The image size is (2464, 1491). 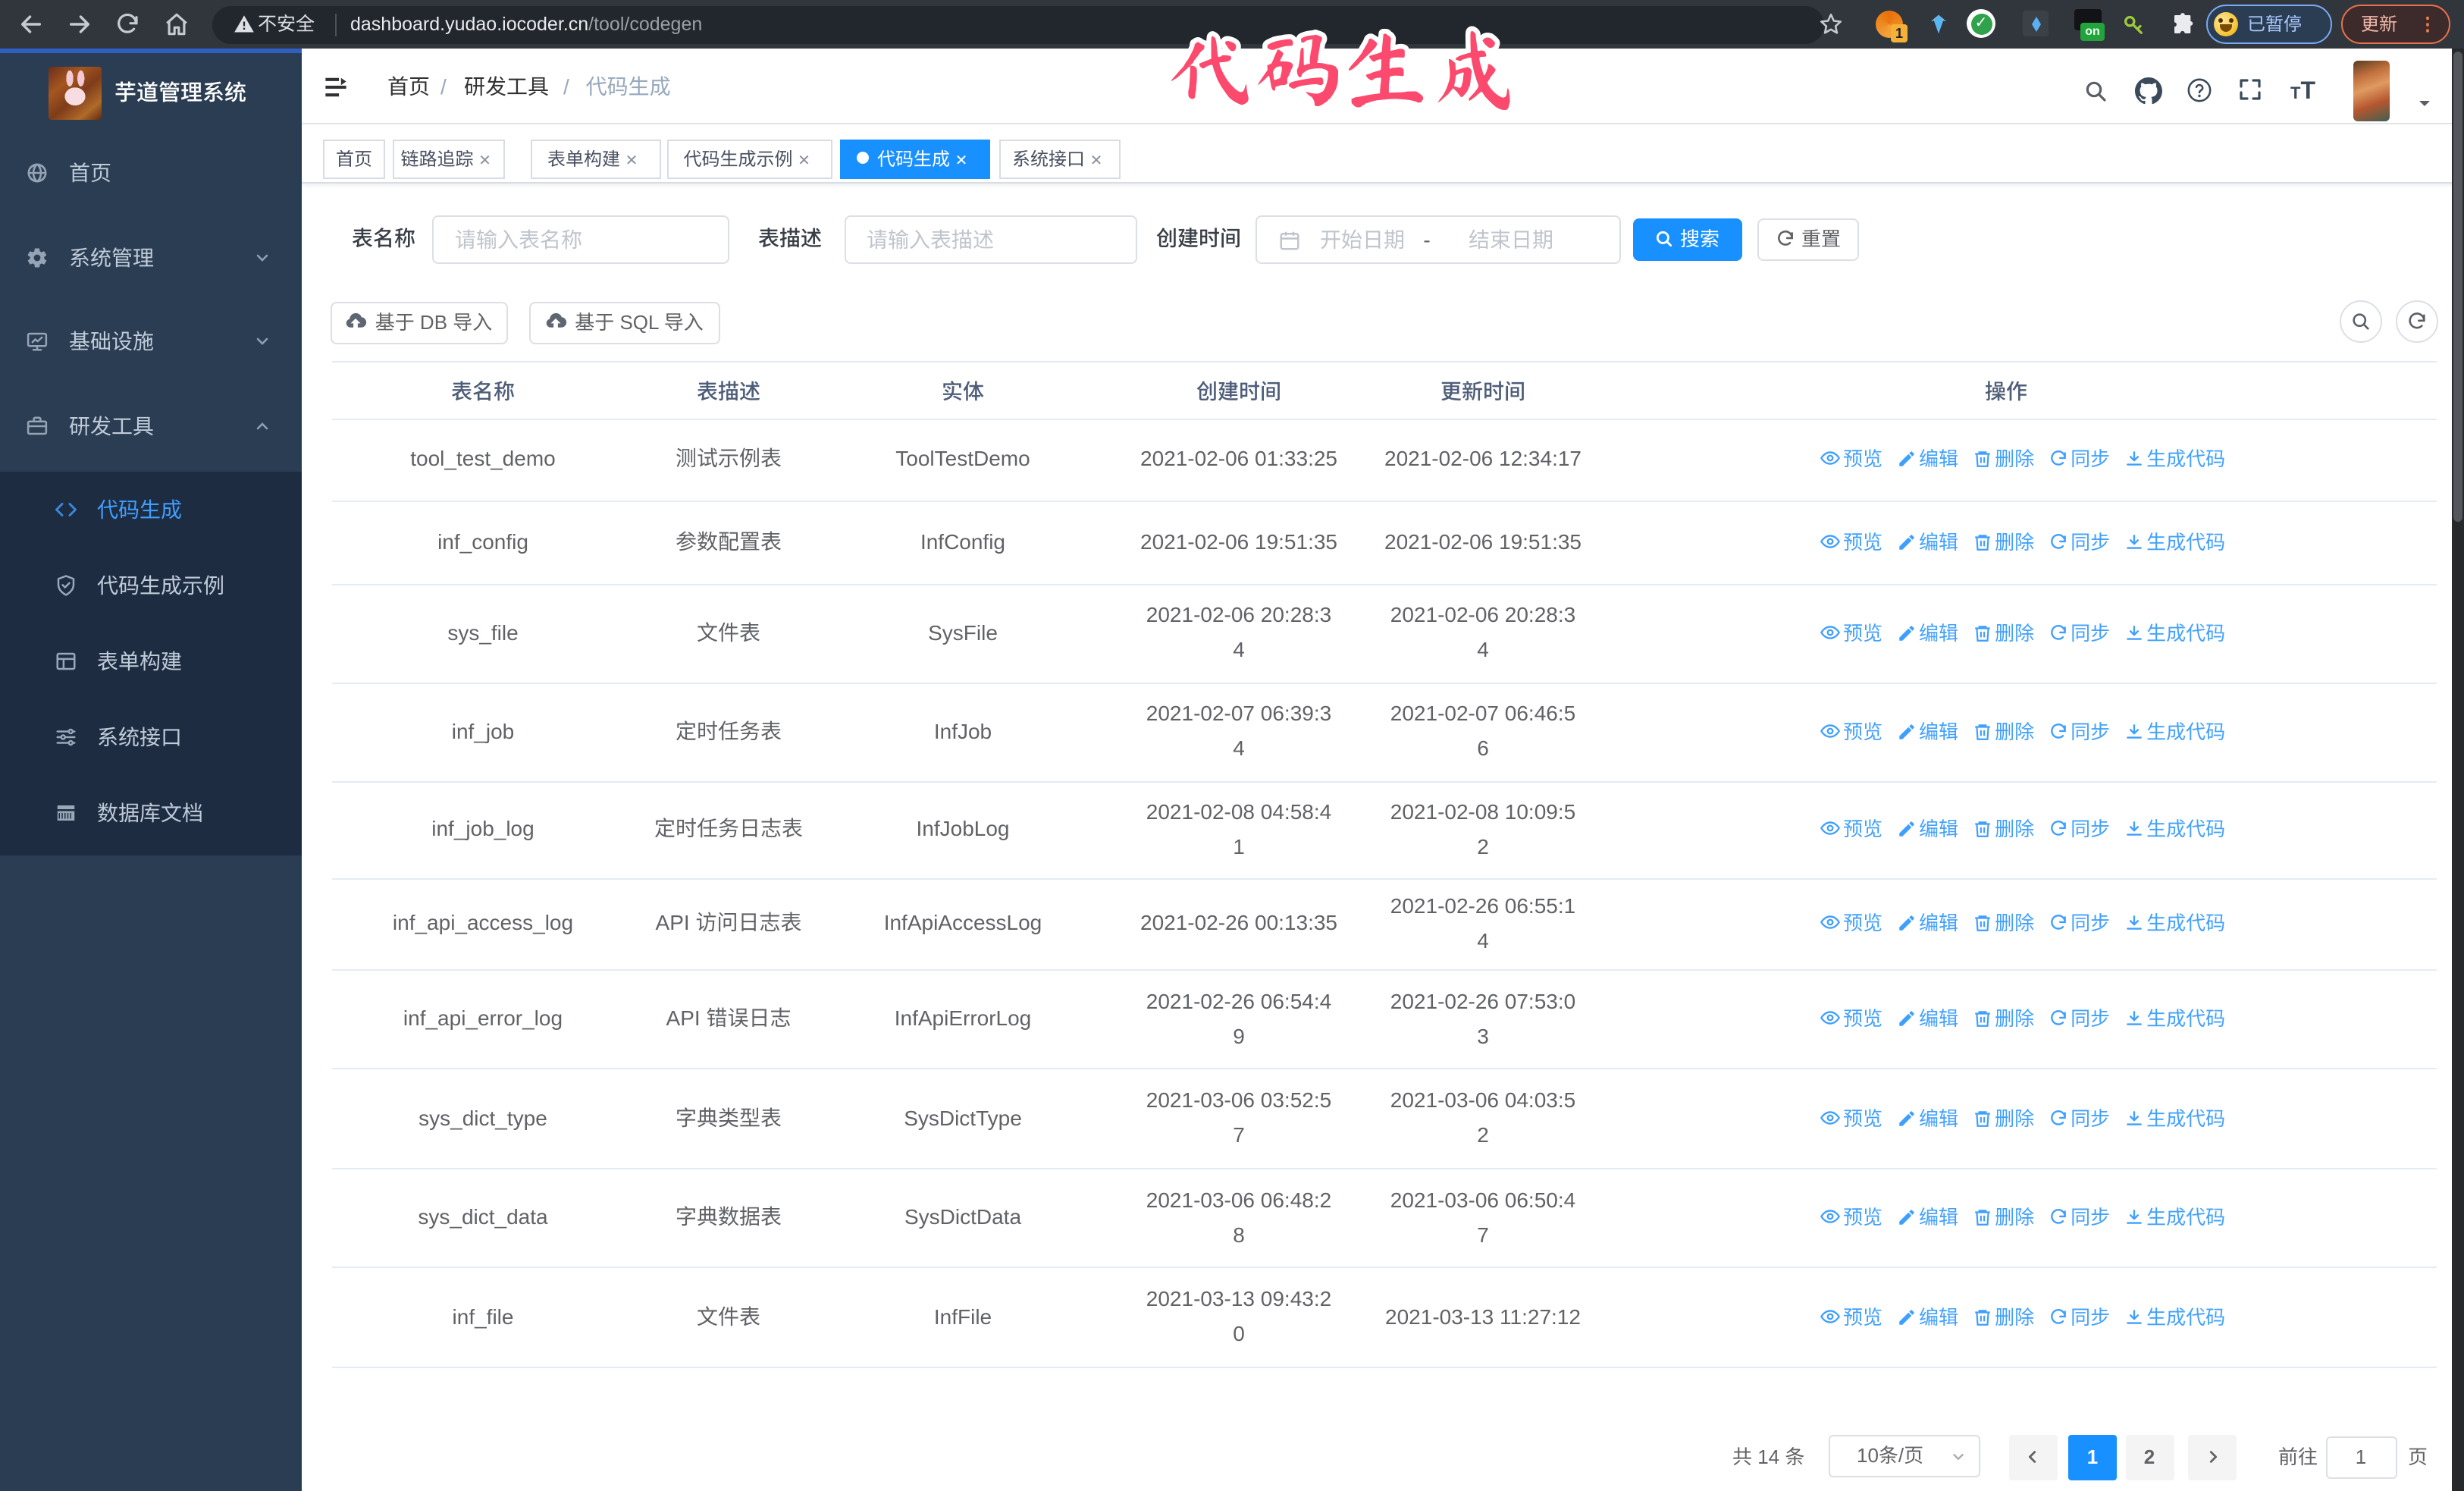 What do you see at coordinates (1342, 68) in the screenshot?
I see `svg-text: 代码生成` at bounding box center [1342, 68].